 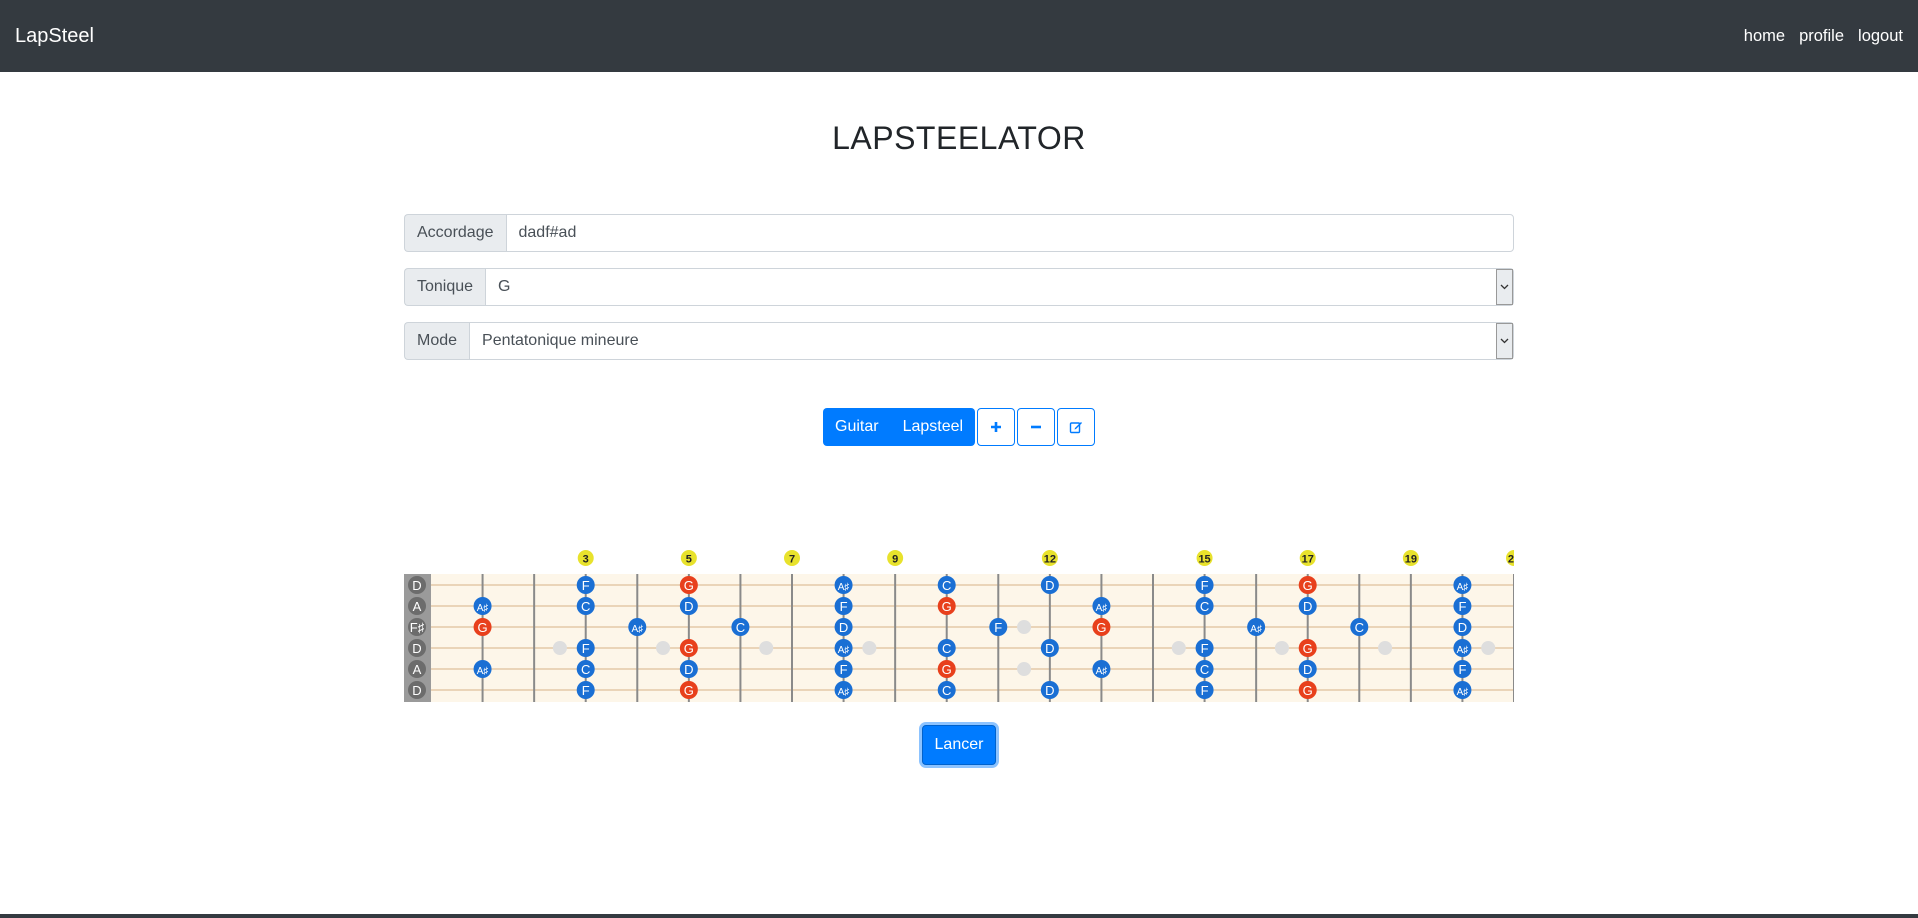 I want to click on mode-select: Pentatonique mineure, so click(x=991, y=341).